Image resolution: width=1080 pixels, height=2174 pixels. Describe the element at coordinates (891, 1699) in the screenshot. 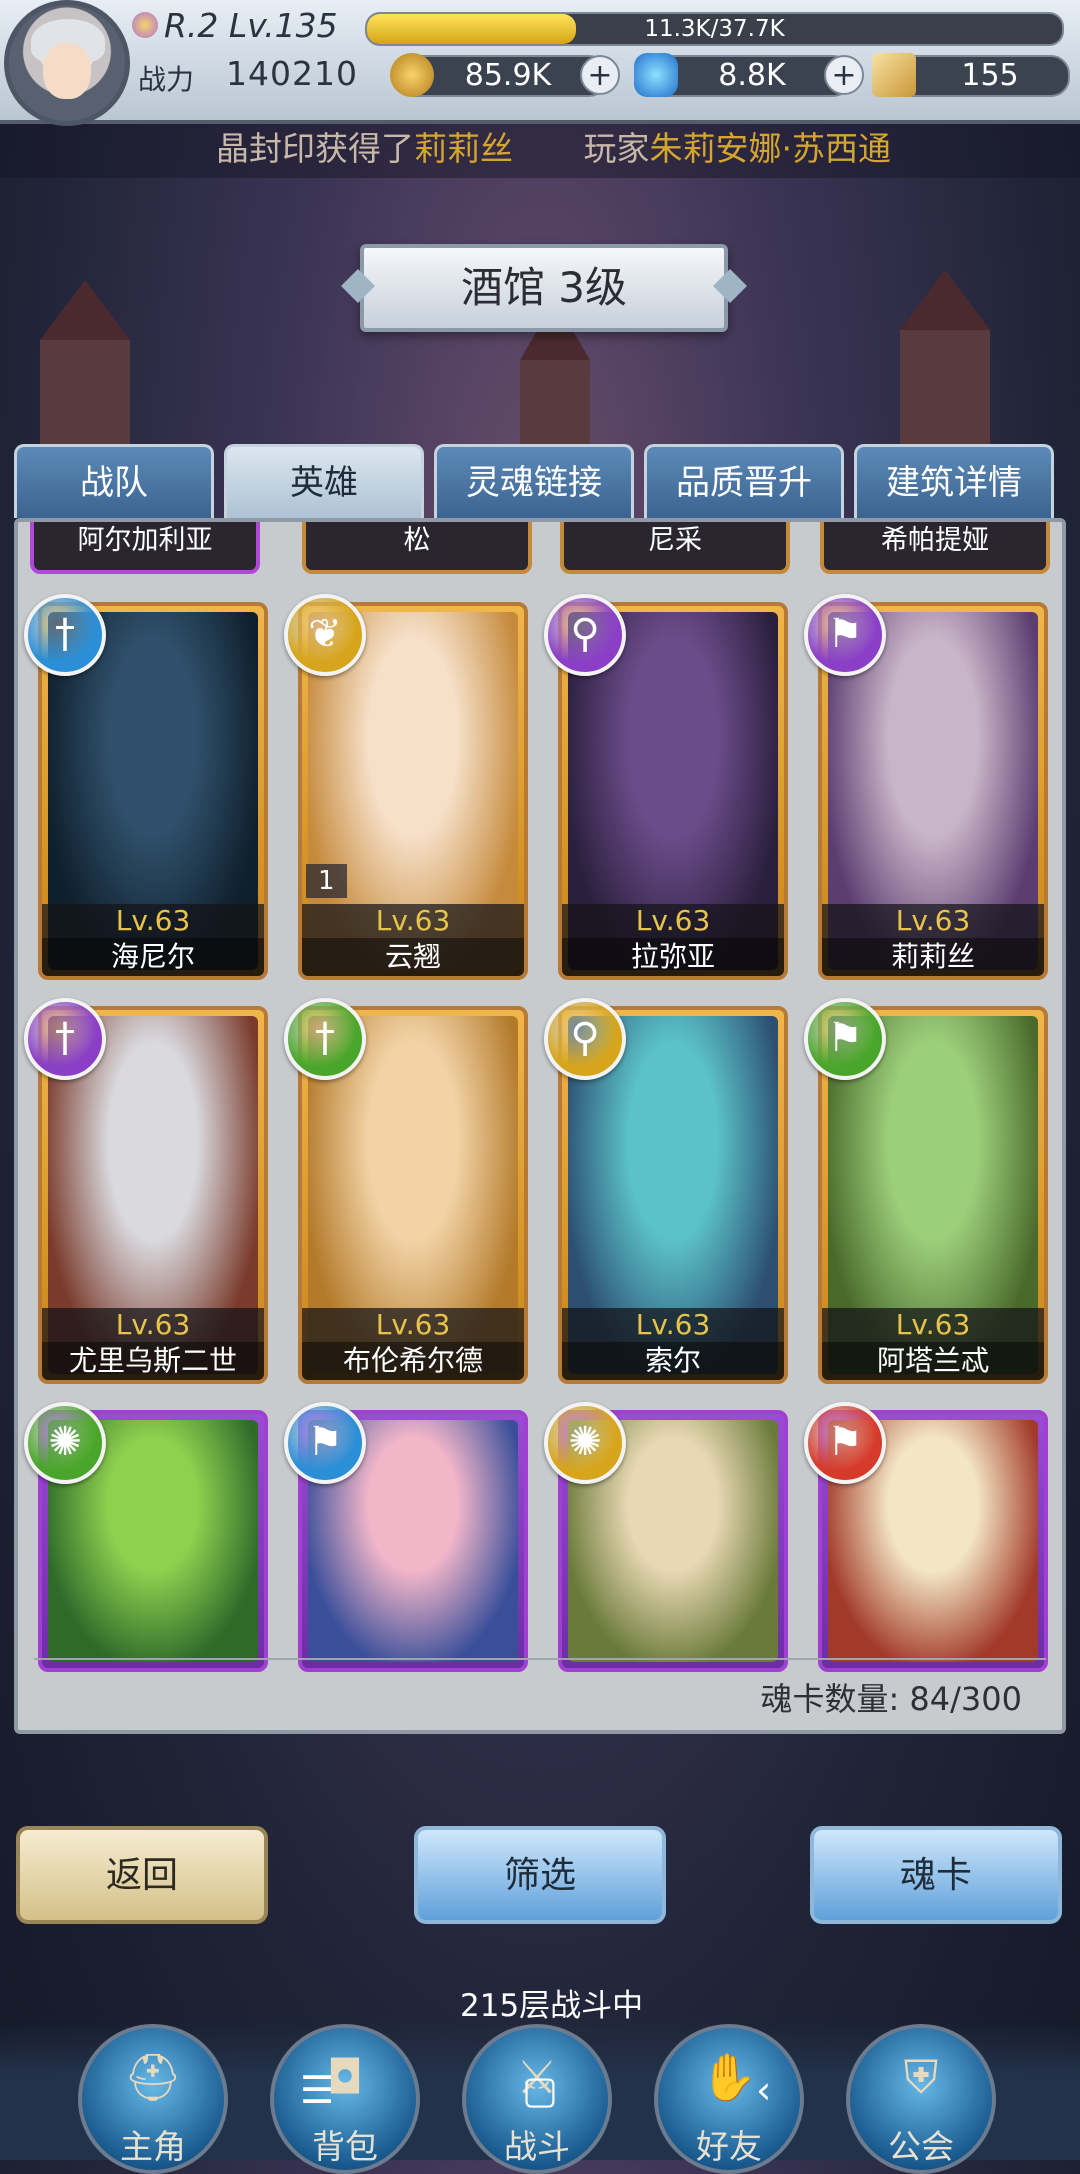

I see `soul-card-count: 魂卡数量: 84/300` at that location.